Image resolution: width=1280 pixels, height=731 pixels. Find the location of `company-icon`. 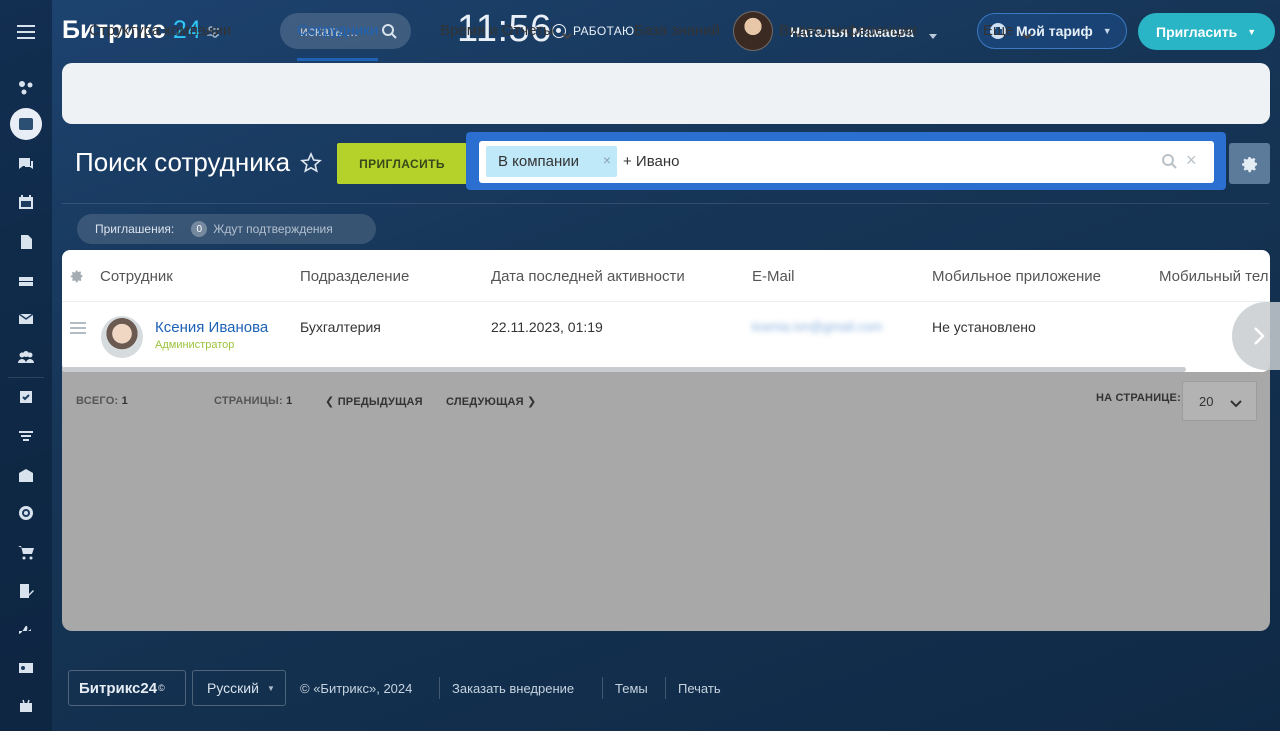

company-icon is located at coordinates (26, 475).